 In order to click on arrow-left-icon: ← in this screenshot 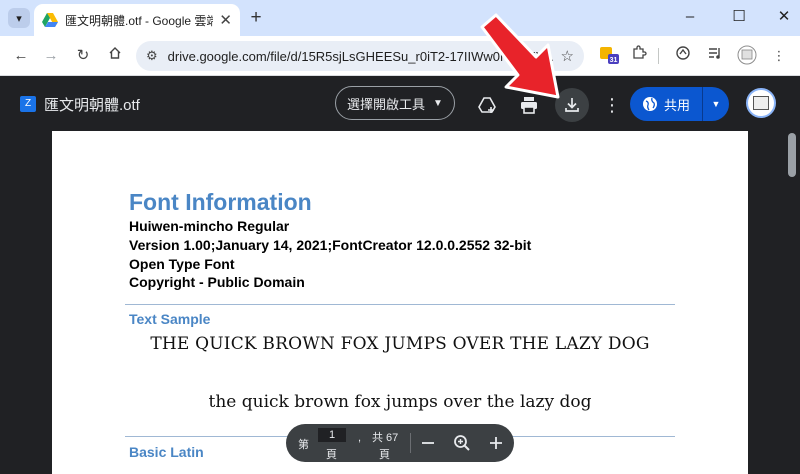, I will do `click(21, 55)`.